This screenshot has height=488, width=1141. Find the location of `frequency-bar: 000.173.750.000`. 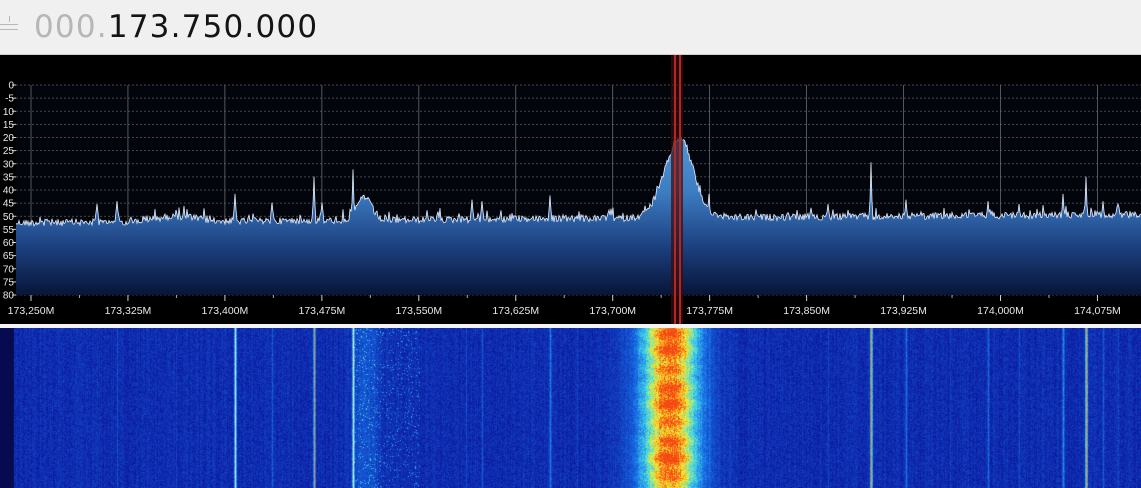

frequency-bar: 000.173.750.000 is located at coordinates (570, 27).